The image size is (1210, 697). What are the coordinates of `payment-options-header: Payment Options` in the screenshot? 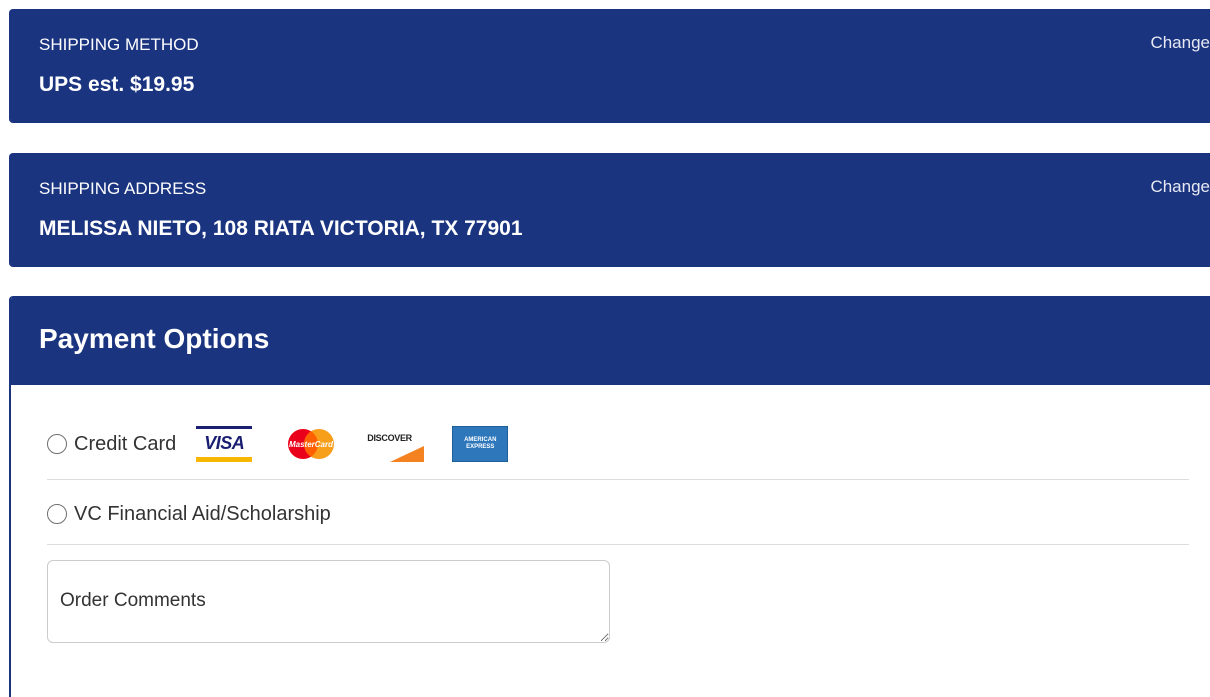 It's located at (610, 340).